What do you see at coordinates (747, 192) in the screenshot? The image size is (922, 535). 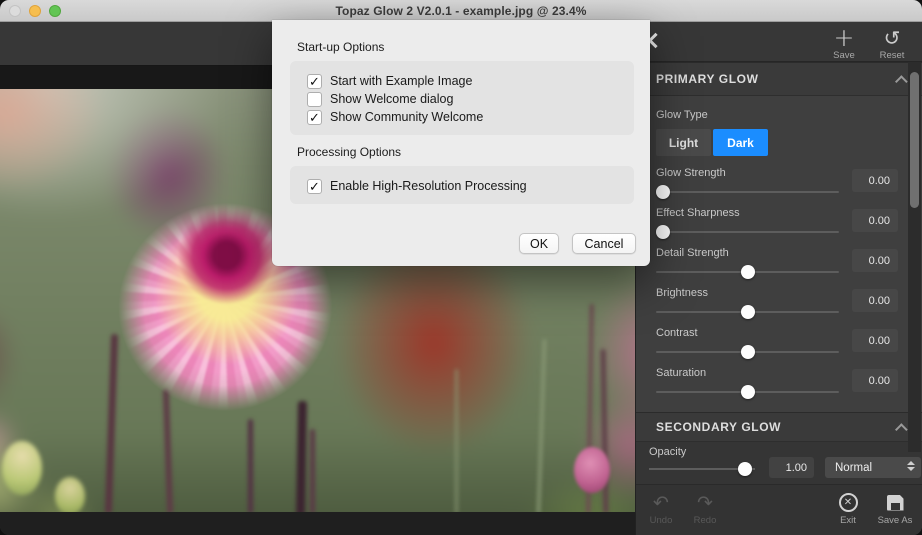 I see `glow-strength-slider` at bounding box center [747, 192].